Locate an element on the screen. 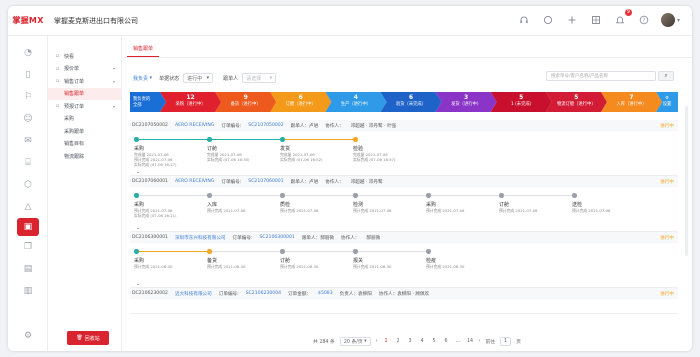  user-menu: ▾ is located at coordinates (670, 20).